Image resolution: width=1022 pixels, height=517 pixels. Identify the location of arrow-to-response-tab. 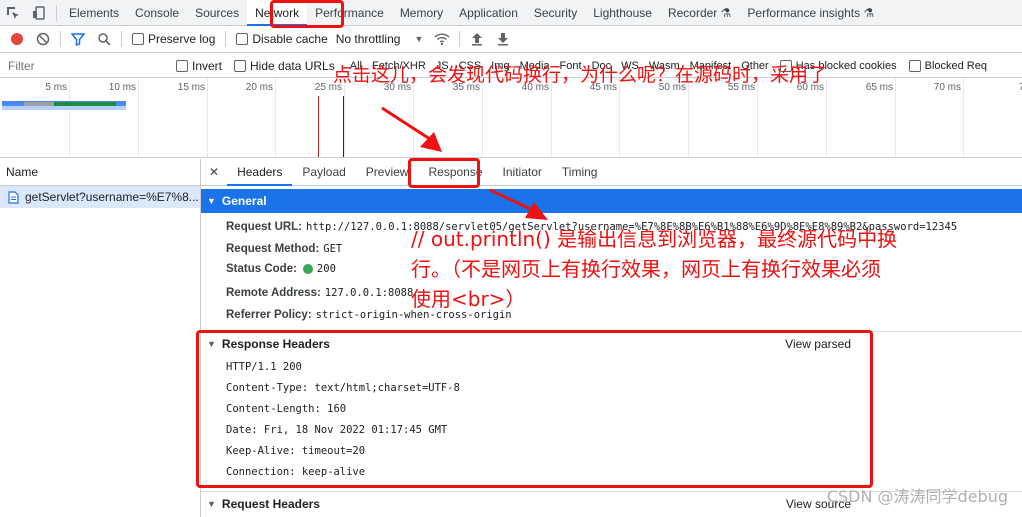
(411, 129).